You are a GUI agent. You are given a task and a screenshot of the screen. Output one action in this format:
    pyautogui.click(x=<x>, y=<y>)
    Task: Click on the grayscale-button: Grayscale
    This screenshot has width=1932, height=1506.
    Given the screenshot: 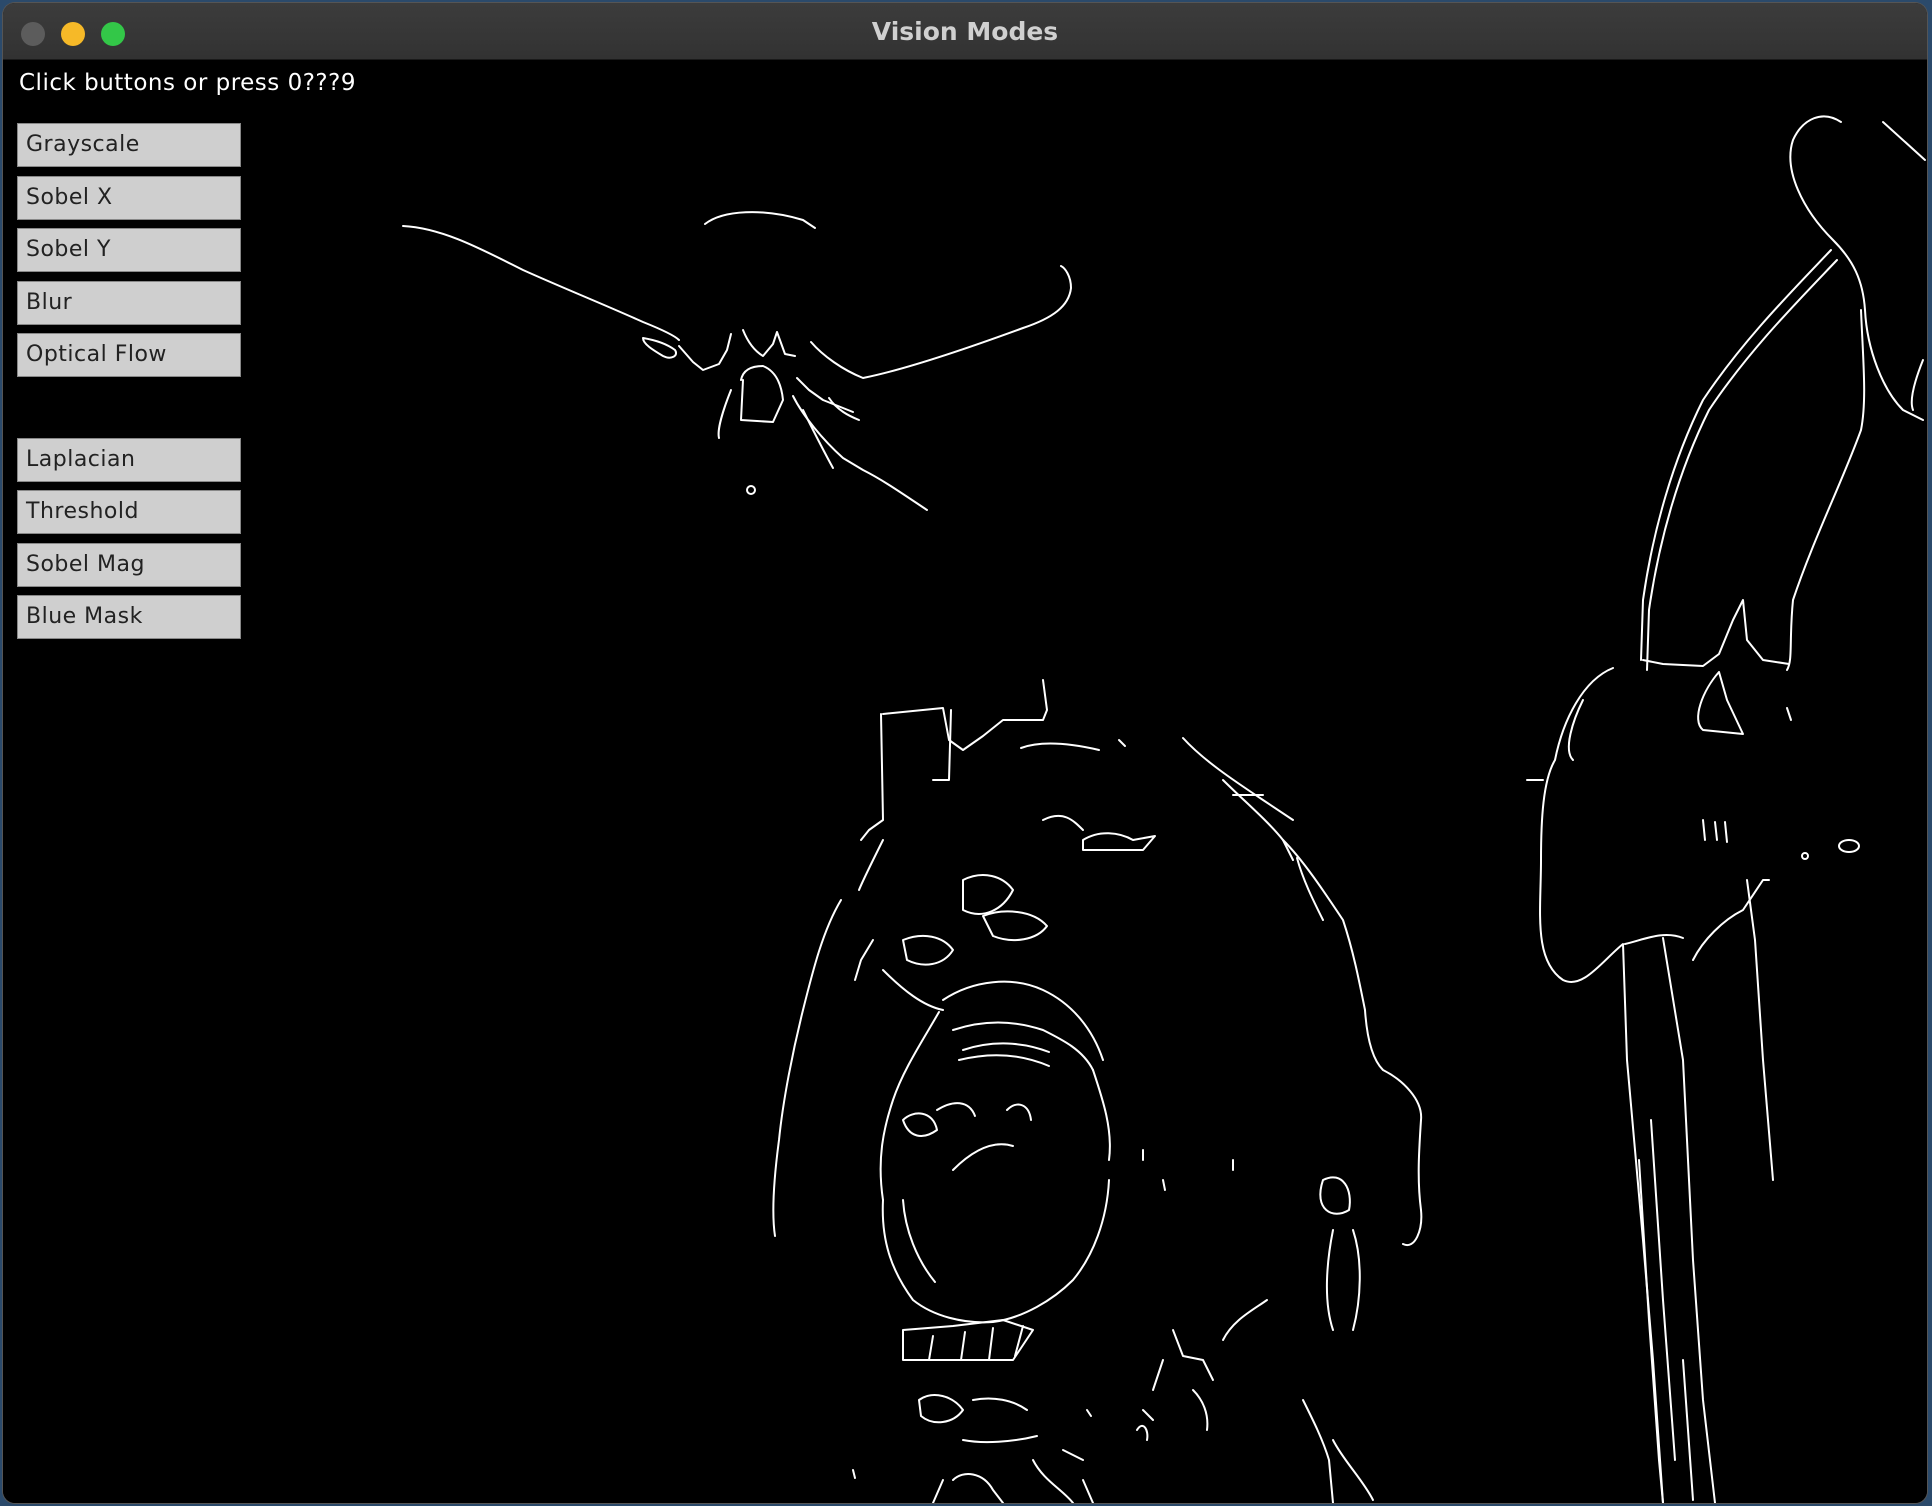 What is the action you would take?
    pyautogui.click(x=129, y=145)
    